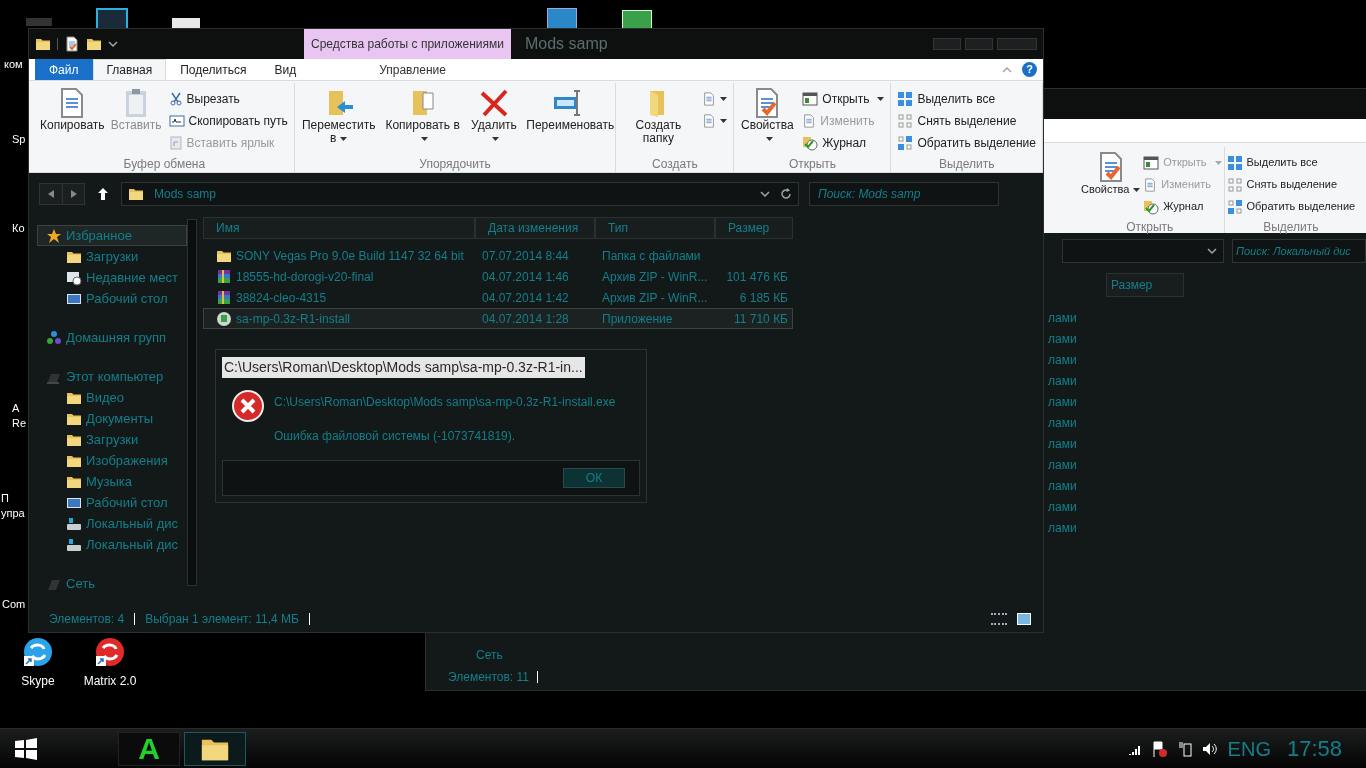  What do you see at coordinates (164, 163) in the screenshot?
I see `group-label: Буфер обмена` at bounding box center [164, 163].